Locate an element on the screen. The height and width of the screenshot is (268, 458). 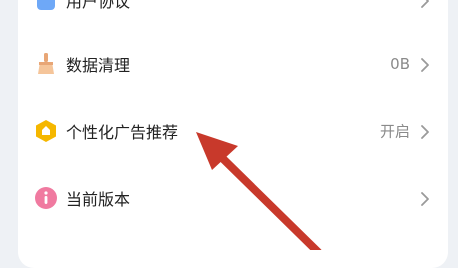
hexagon-badge-icon is located at coordinates (46, 131).